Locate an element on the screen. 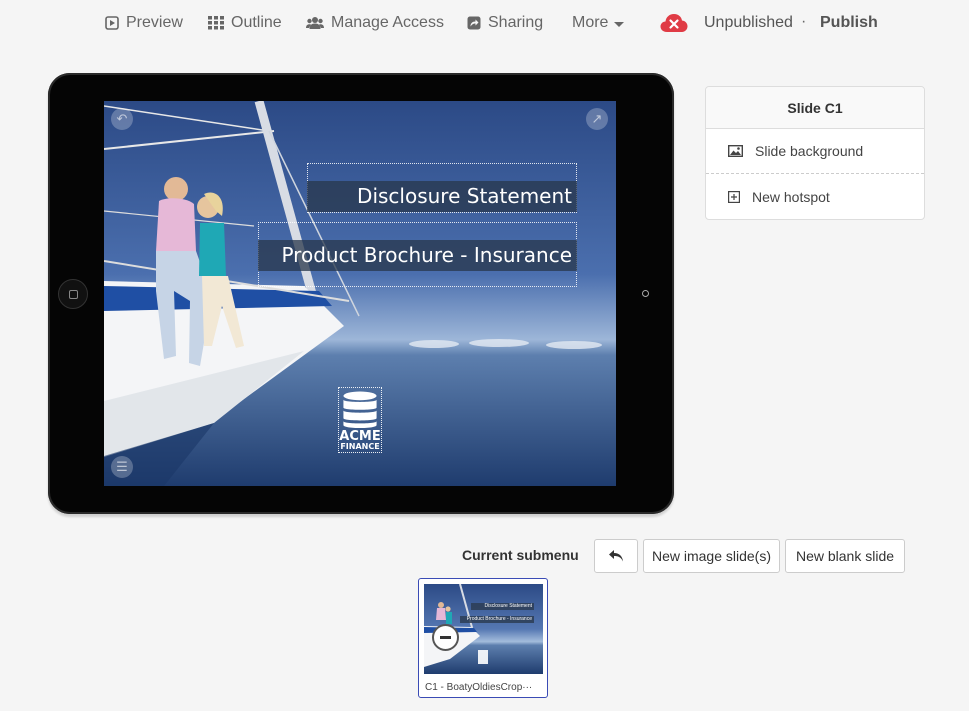 The image size is (969, 711). sharing-button: Sharing is located at coordinates (505, 23).